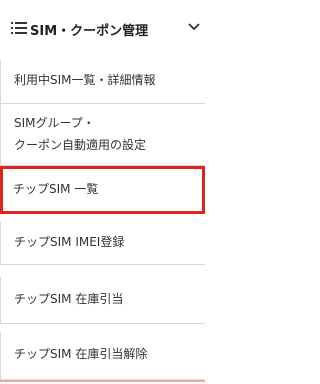 The width and height of the screenshot is (320, 384). Describe the element at coordinates (194, 27) in the screenshot. I see `chevron-down-icon` at that location.